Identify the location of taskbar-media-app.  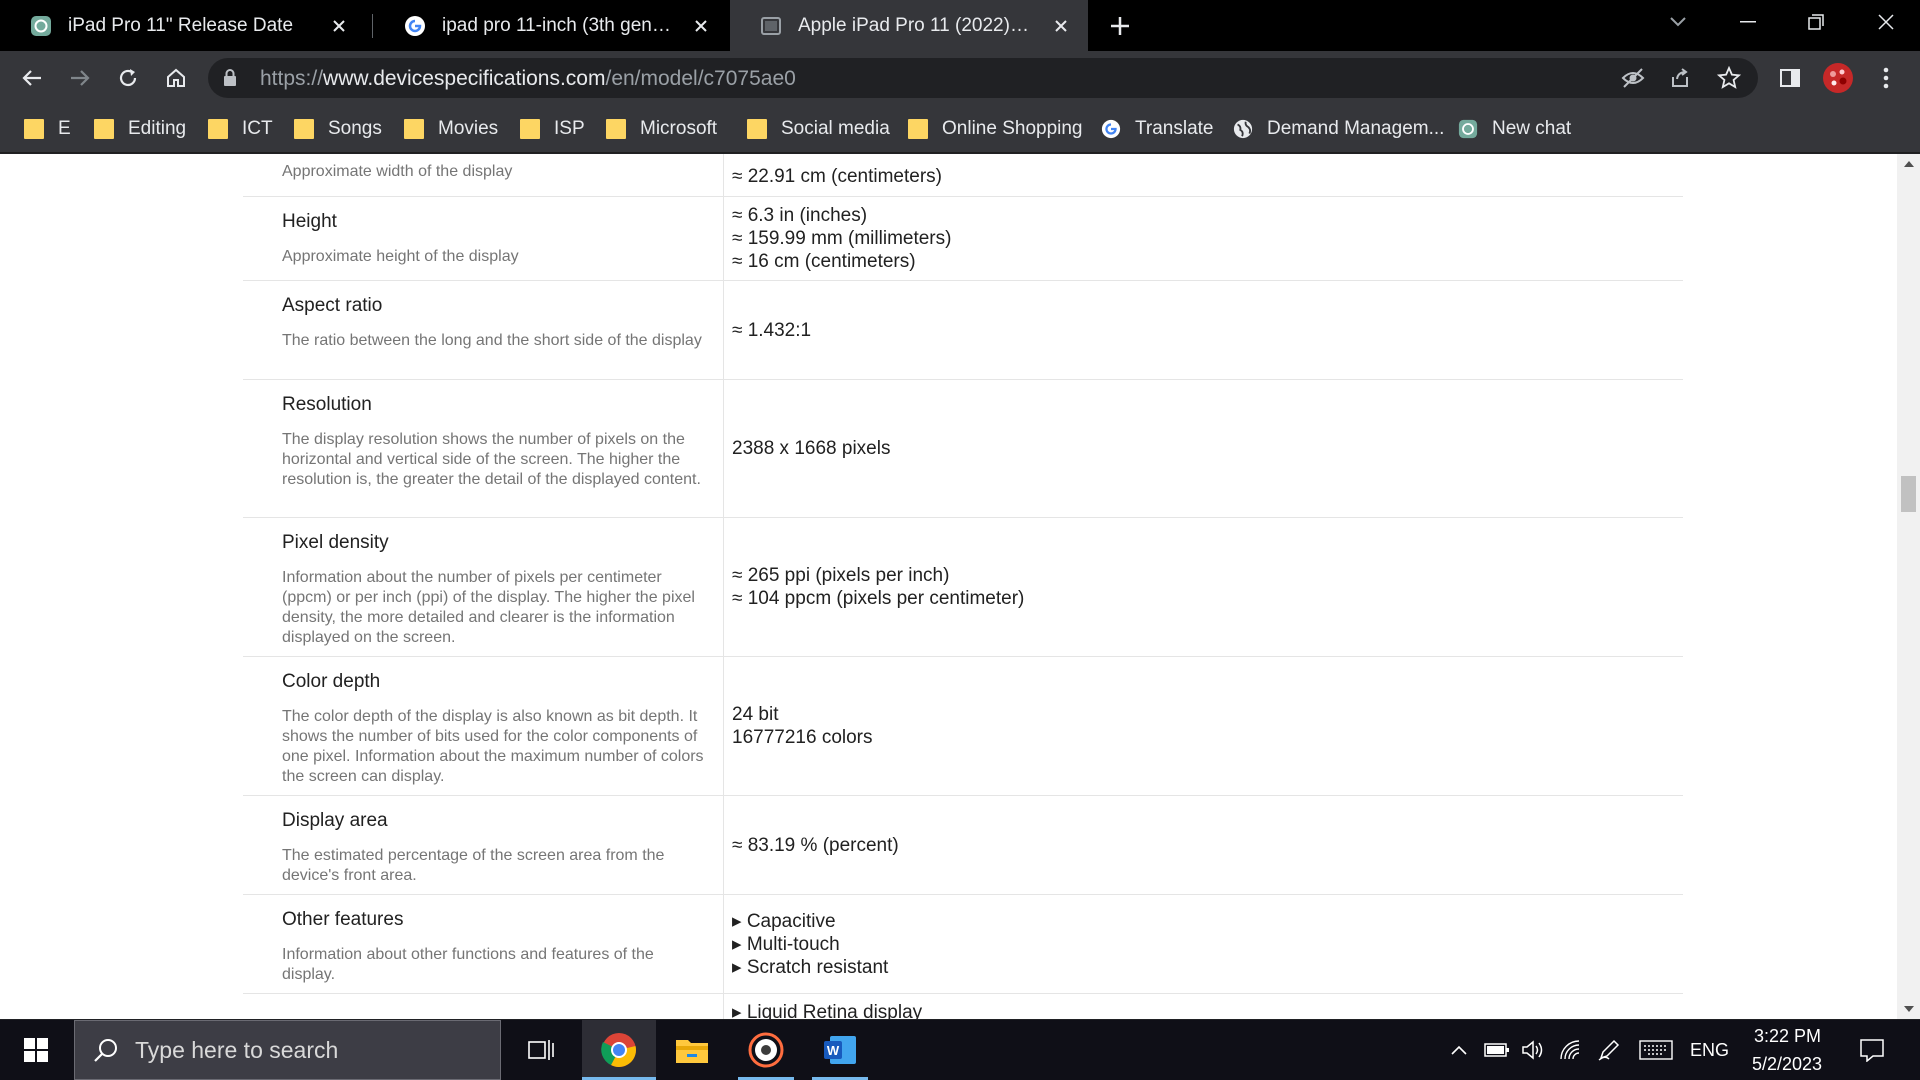
(766, 1050).